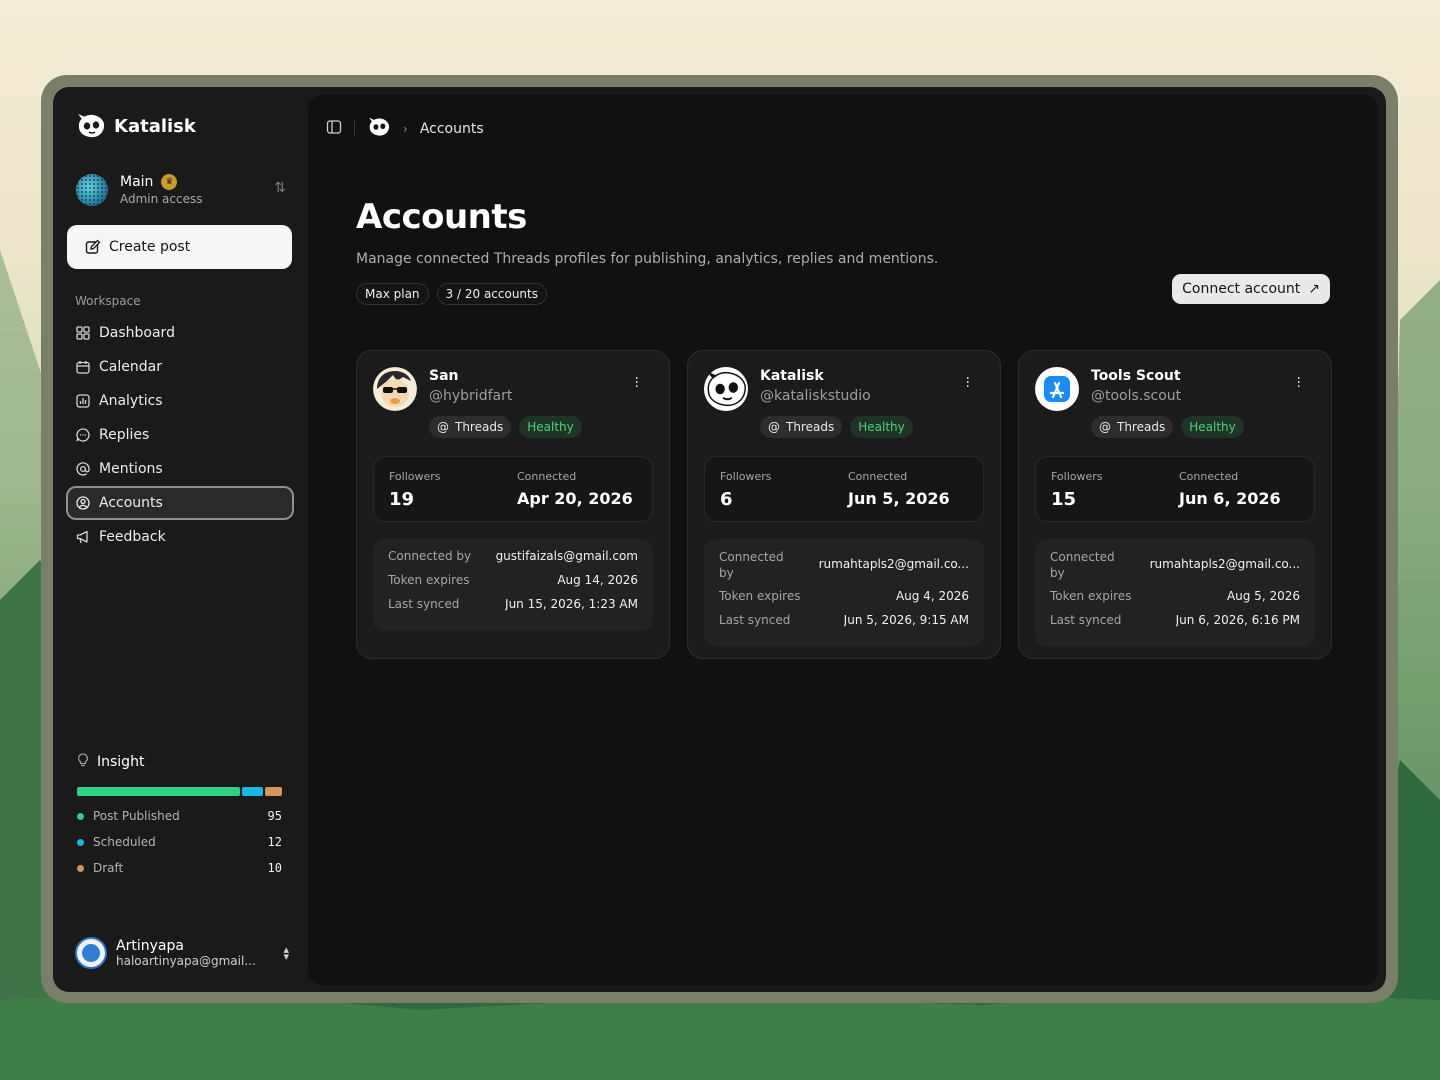  I want to click on insight-label: Draft, so click(108, 868).